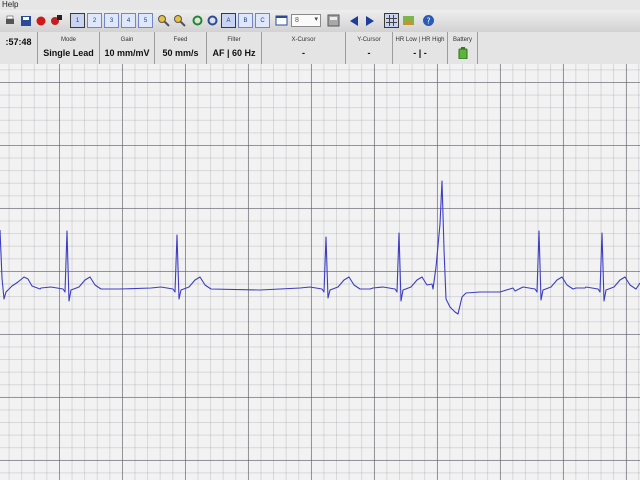 This screenshot has width=640, height=480. I want to click on zoom-out-icon, so click(179, 20).